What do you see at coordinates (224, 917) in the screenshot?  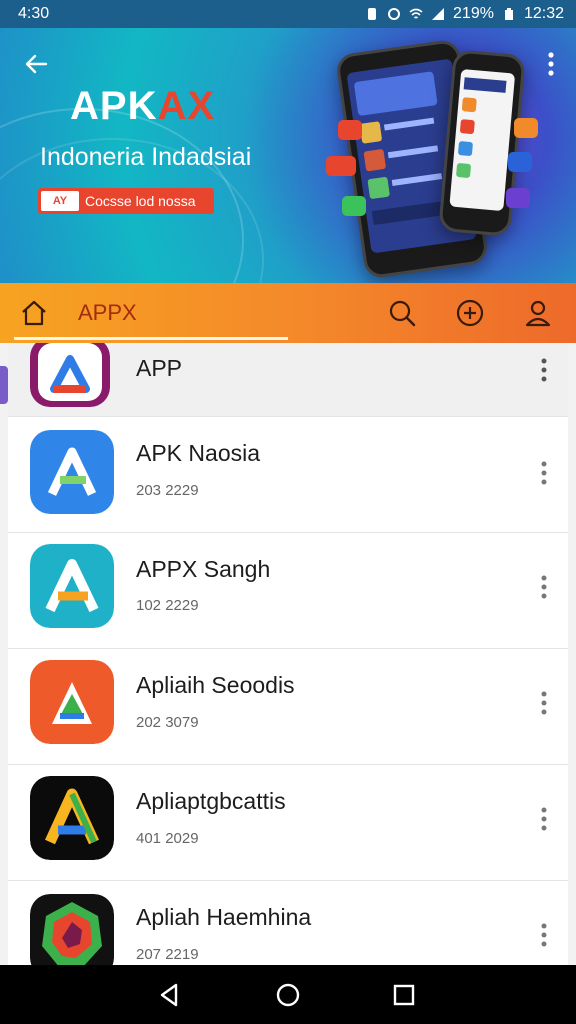 I see `app-name: Apliah Haemhina` at bounding box center [224, 917].